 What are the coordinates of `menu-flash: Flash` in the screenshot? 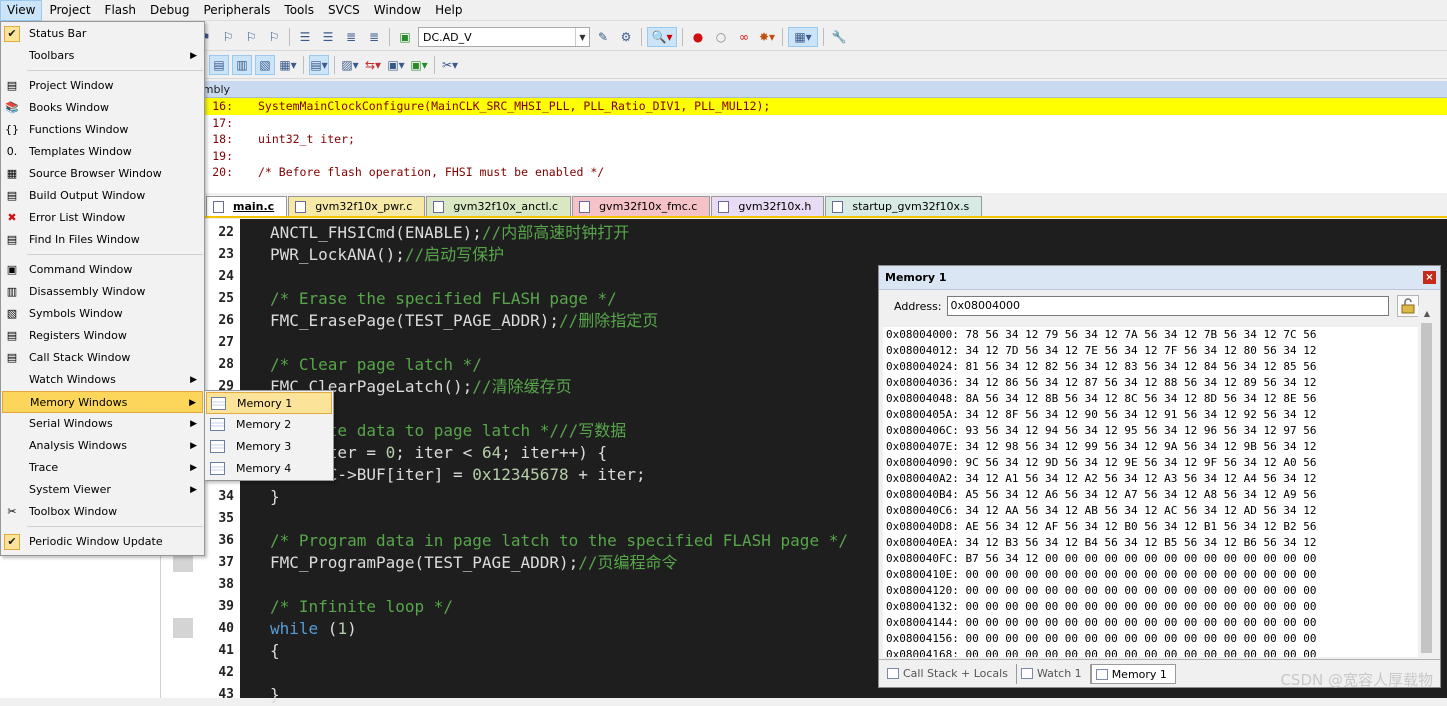 It's located at (120, 10).